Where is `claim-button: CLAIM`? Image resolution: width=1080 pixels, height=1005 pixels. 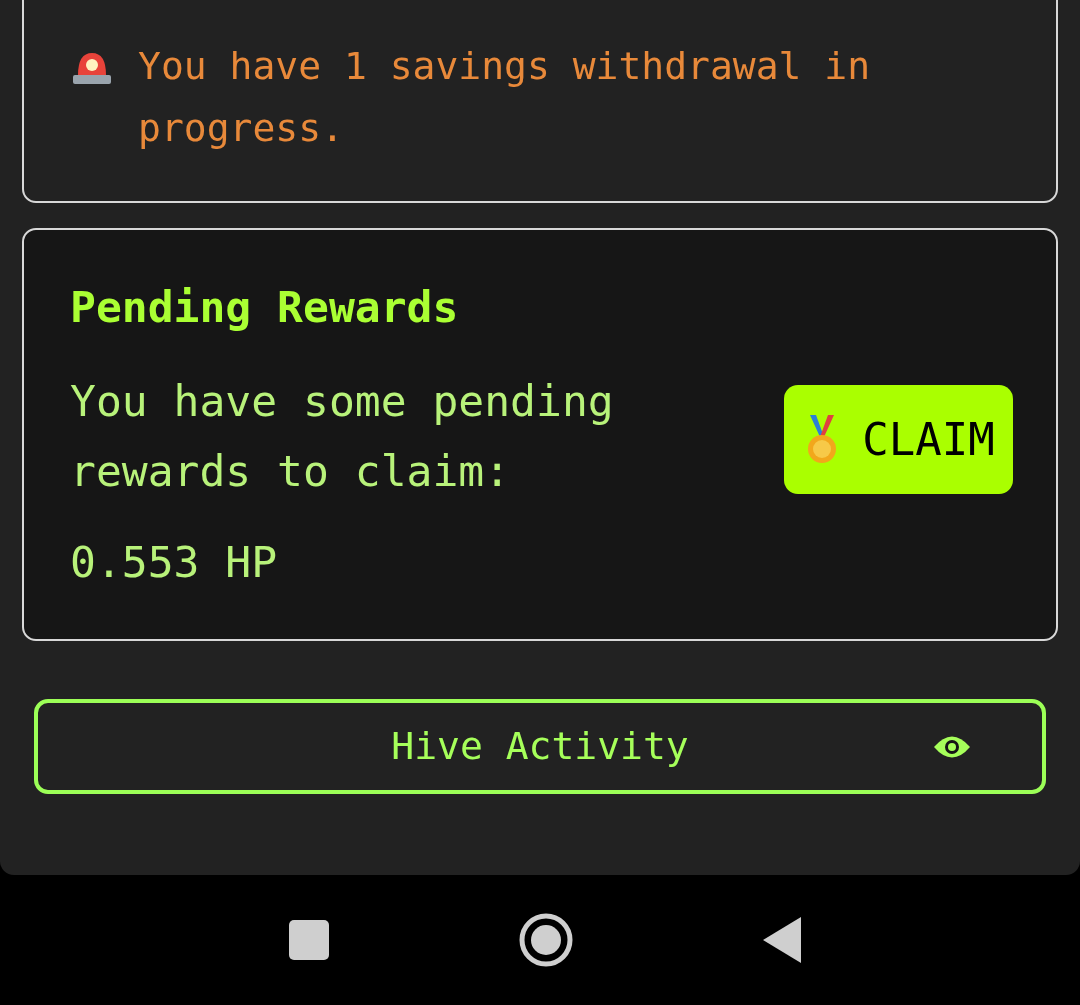 claim-button: CLAIM is located at coordinates (898, 439).